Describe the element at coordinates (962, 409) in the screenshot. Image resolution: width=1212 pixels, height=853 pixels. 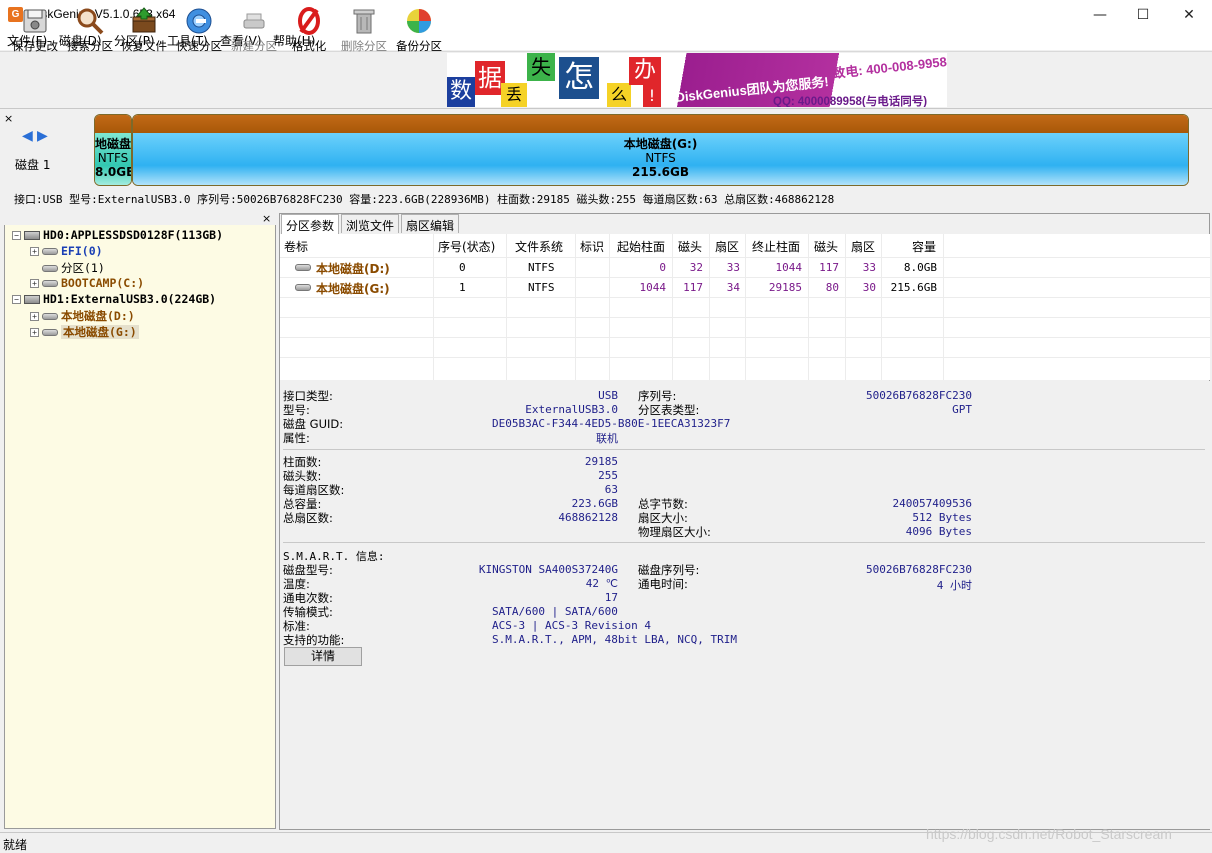
I see `partition-table-type-value: GPT` at that location.